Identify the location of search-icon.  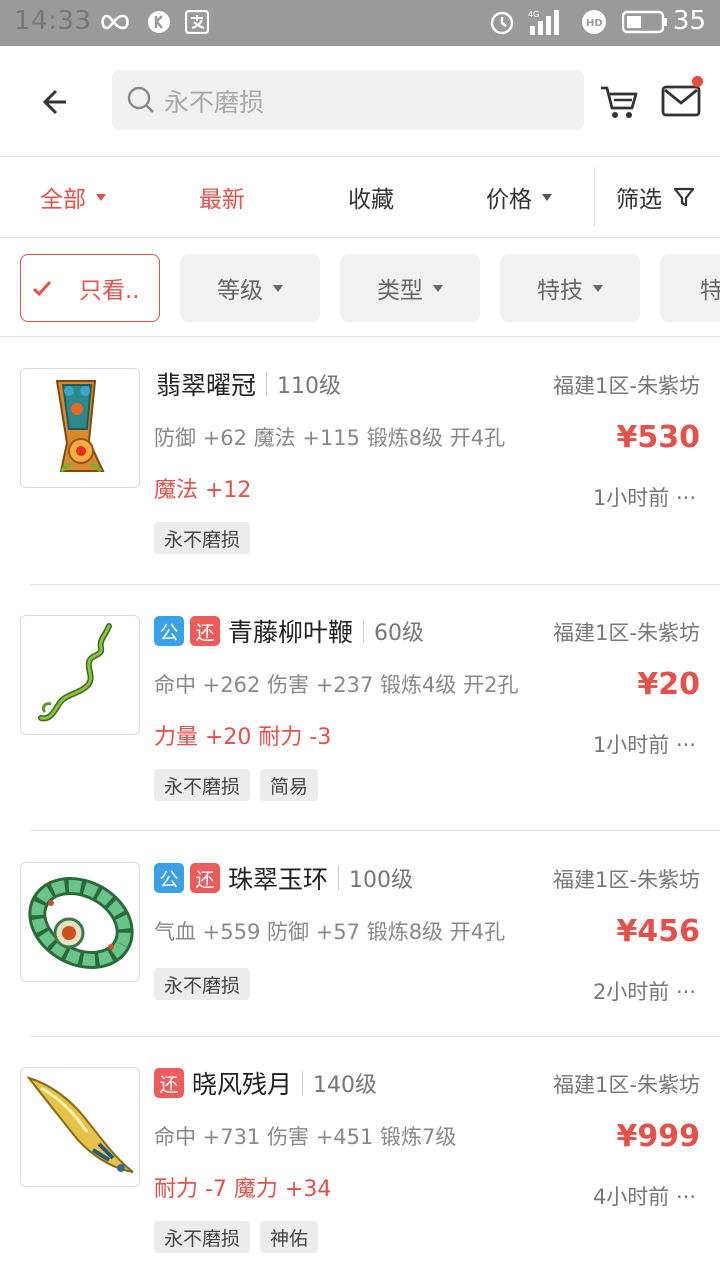
(140, 99).